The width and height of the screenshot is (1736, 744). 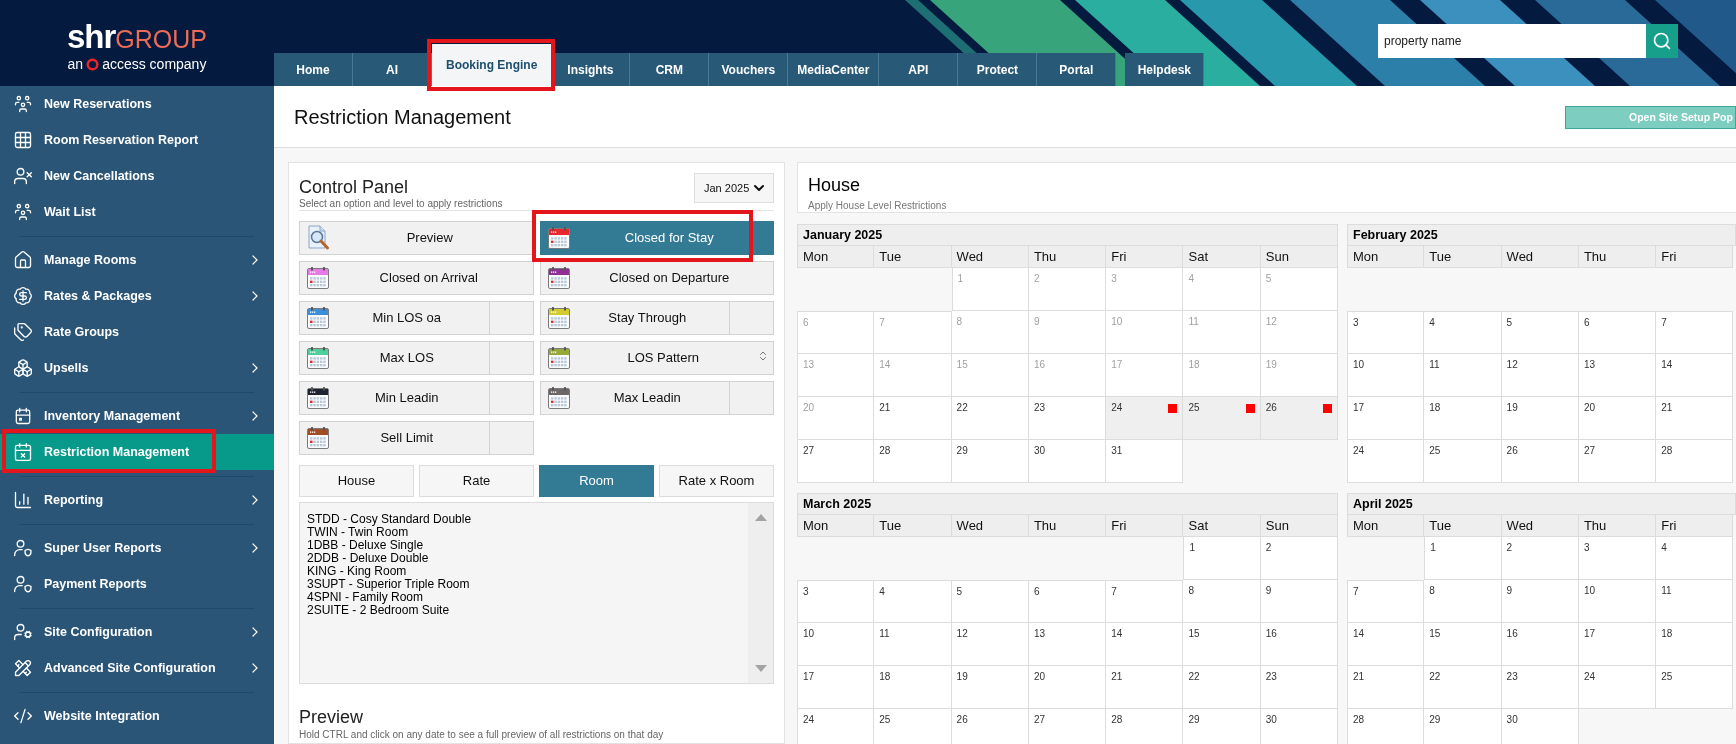 I want to click on room-option: 1DBB - Deluxe Single, so click(x=365, y=545).